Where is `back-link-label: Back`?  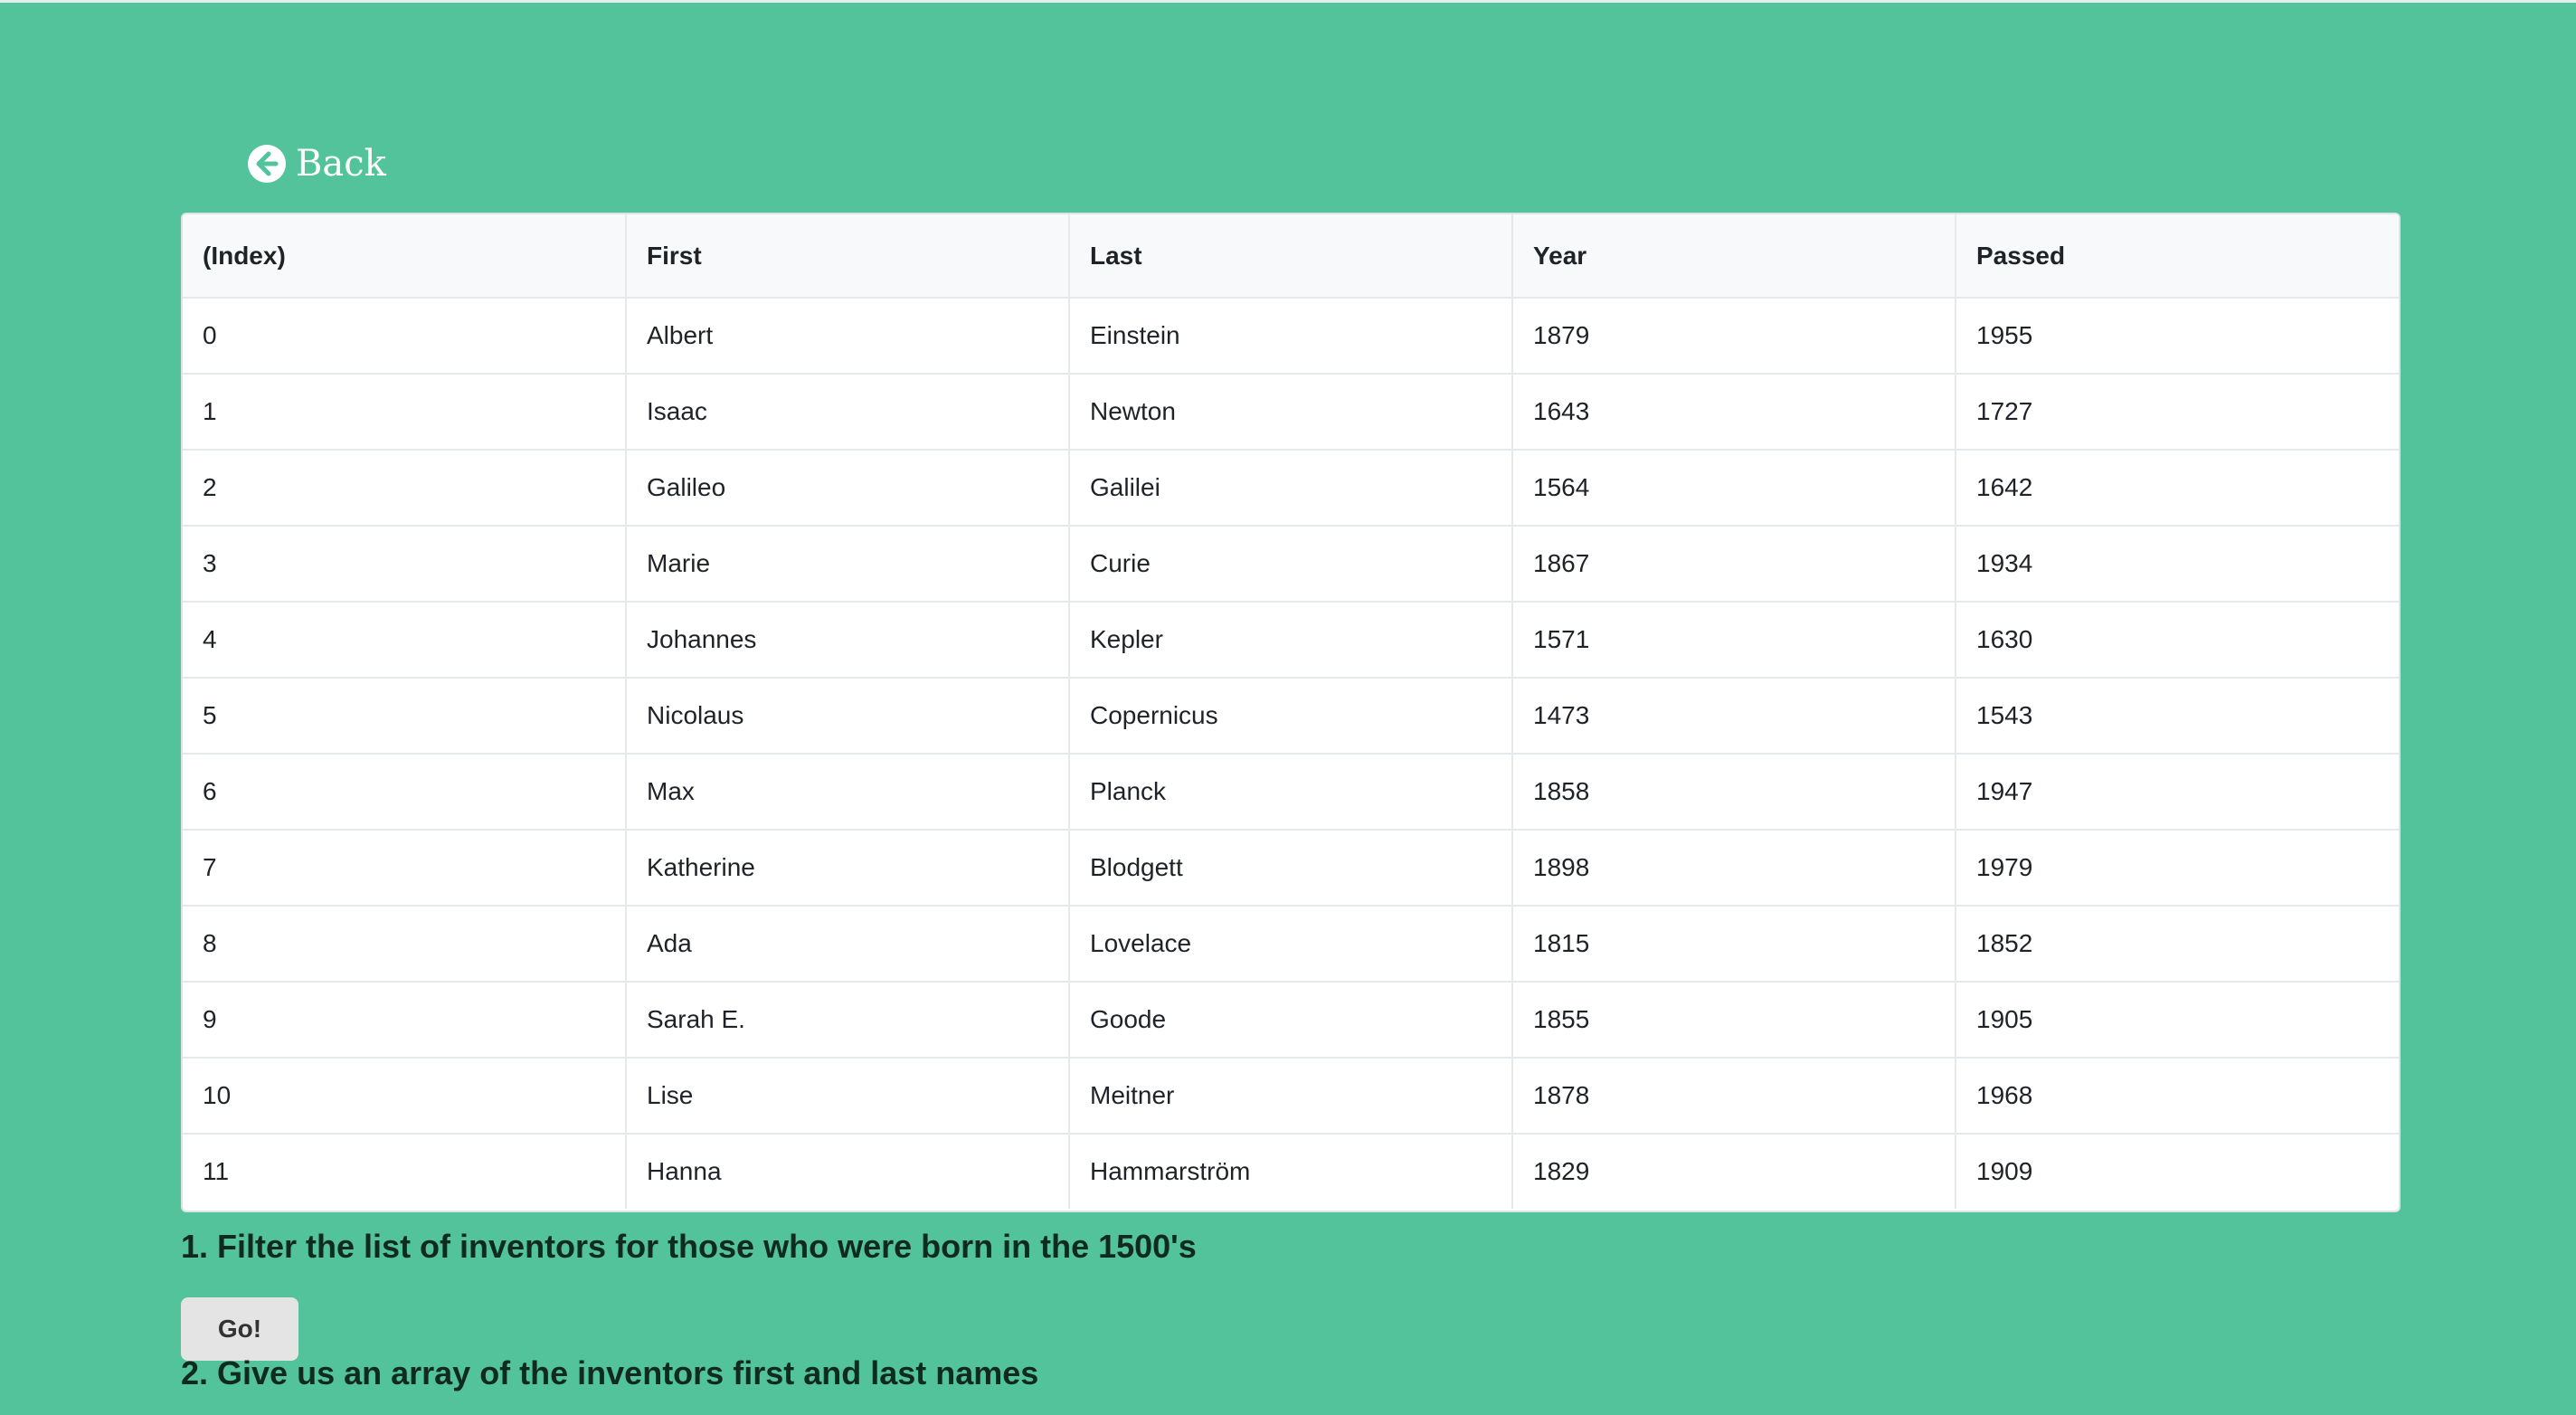 back-link-label: Back is located at coordinates (341, 164).